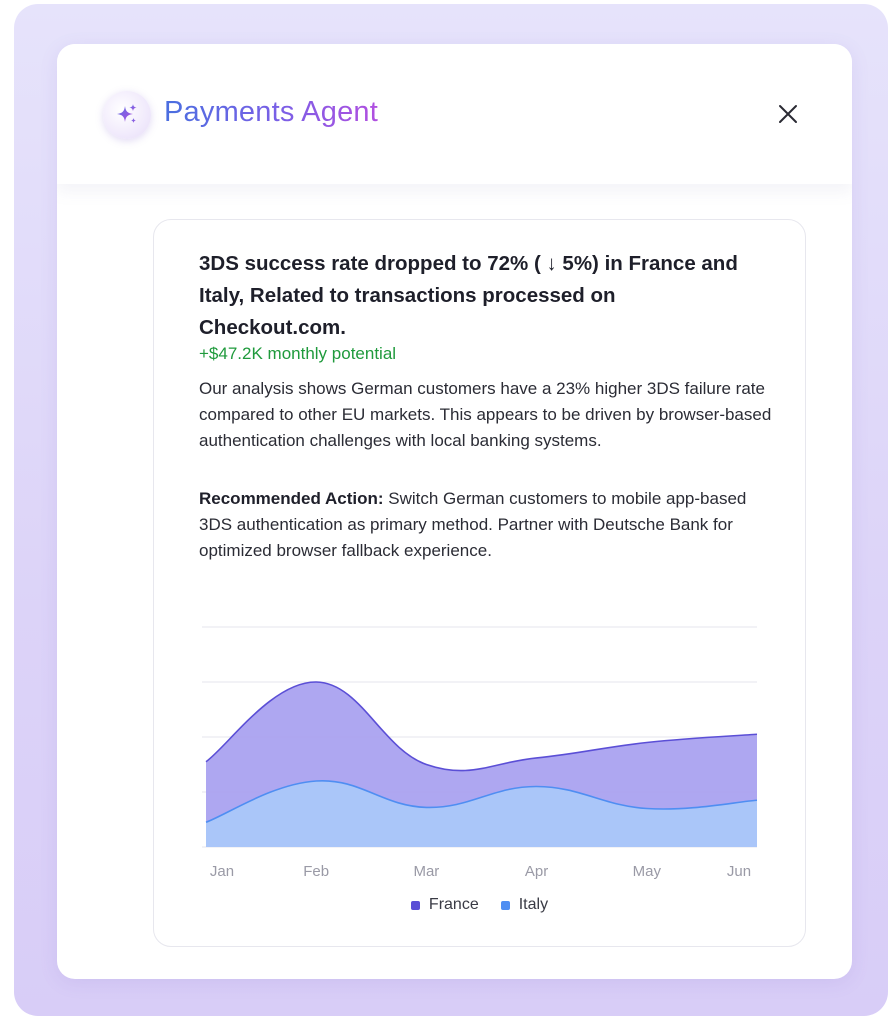 The height and width of the screenshot is (1022, 896). What do you see at coordinates (536, 871) in the screenshot?
I see `x-tick-label: Apr` at bounding box center [536, 871].